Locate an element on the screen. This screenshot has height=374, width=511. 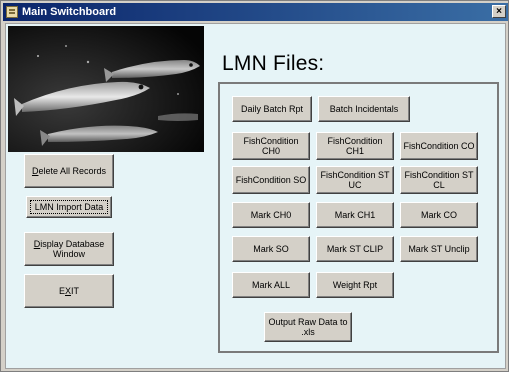
fish-photo is located at coordinates (106, 89).